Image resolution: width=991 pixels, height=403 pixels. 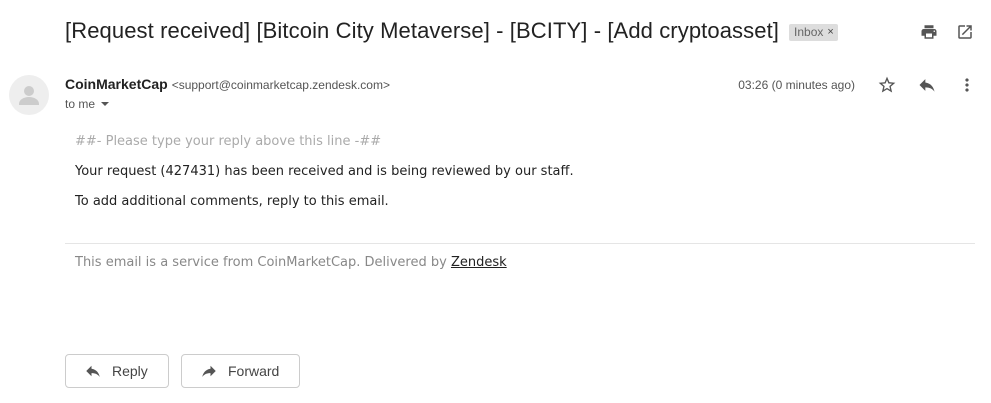 I want to click on remove-label-icon: ×, so click(x=830, y=32).